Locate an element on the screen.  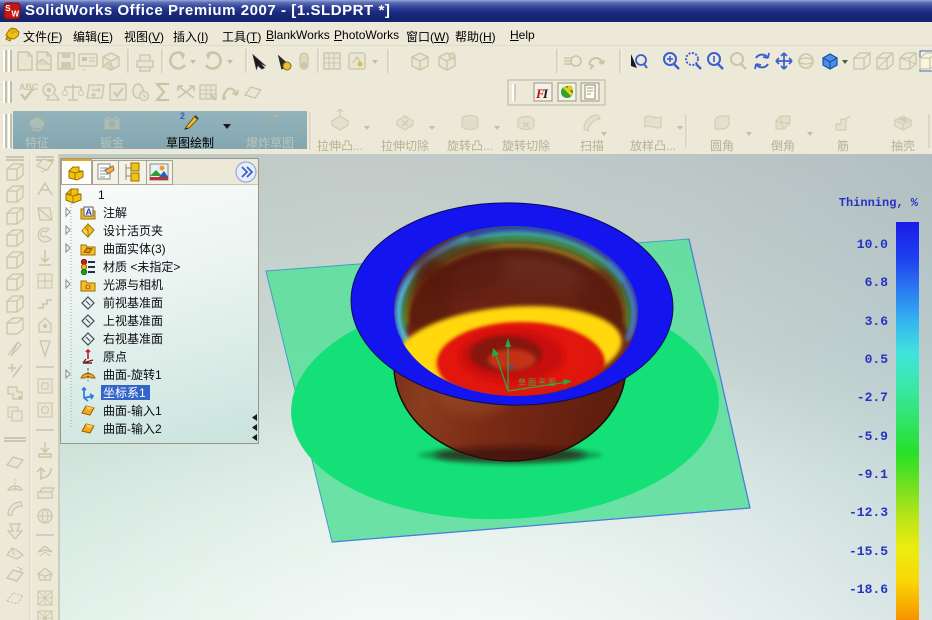
svg-text: 原点 is located at coordinates (115, 357).